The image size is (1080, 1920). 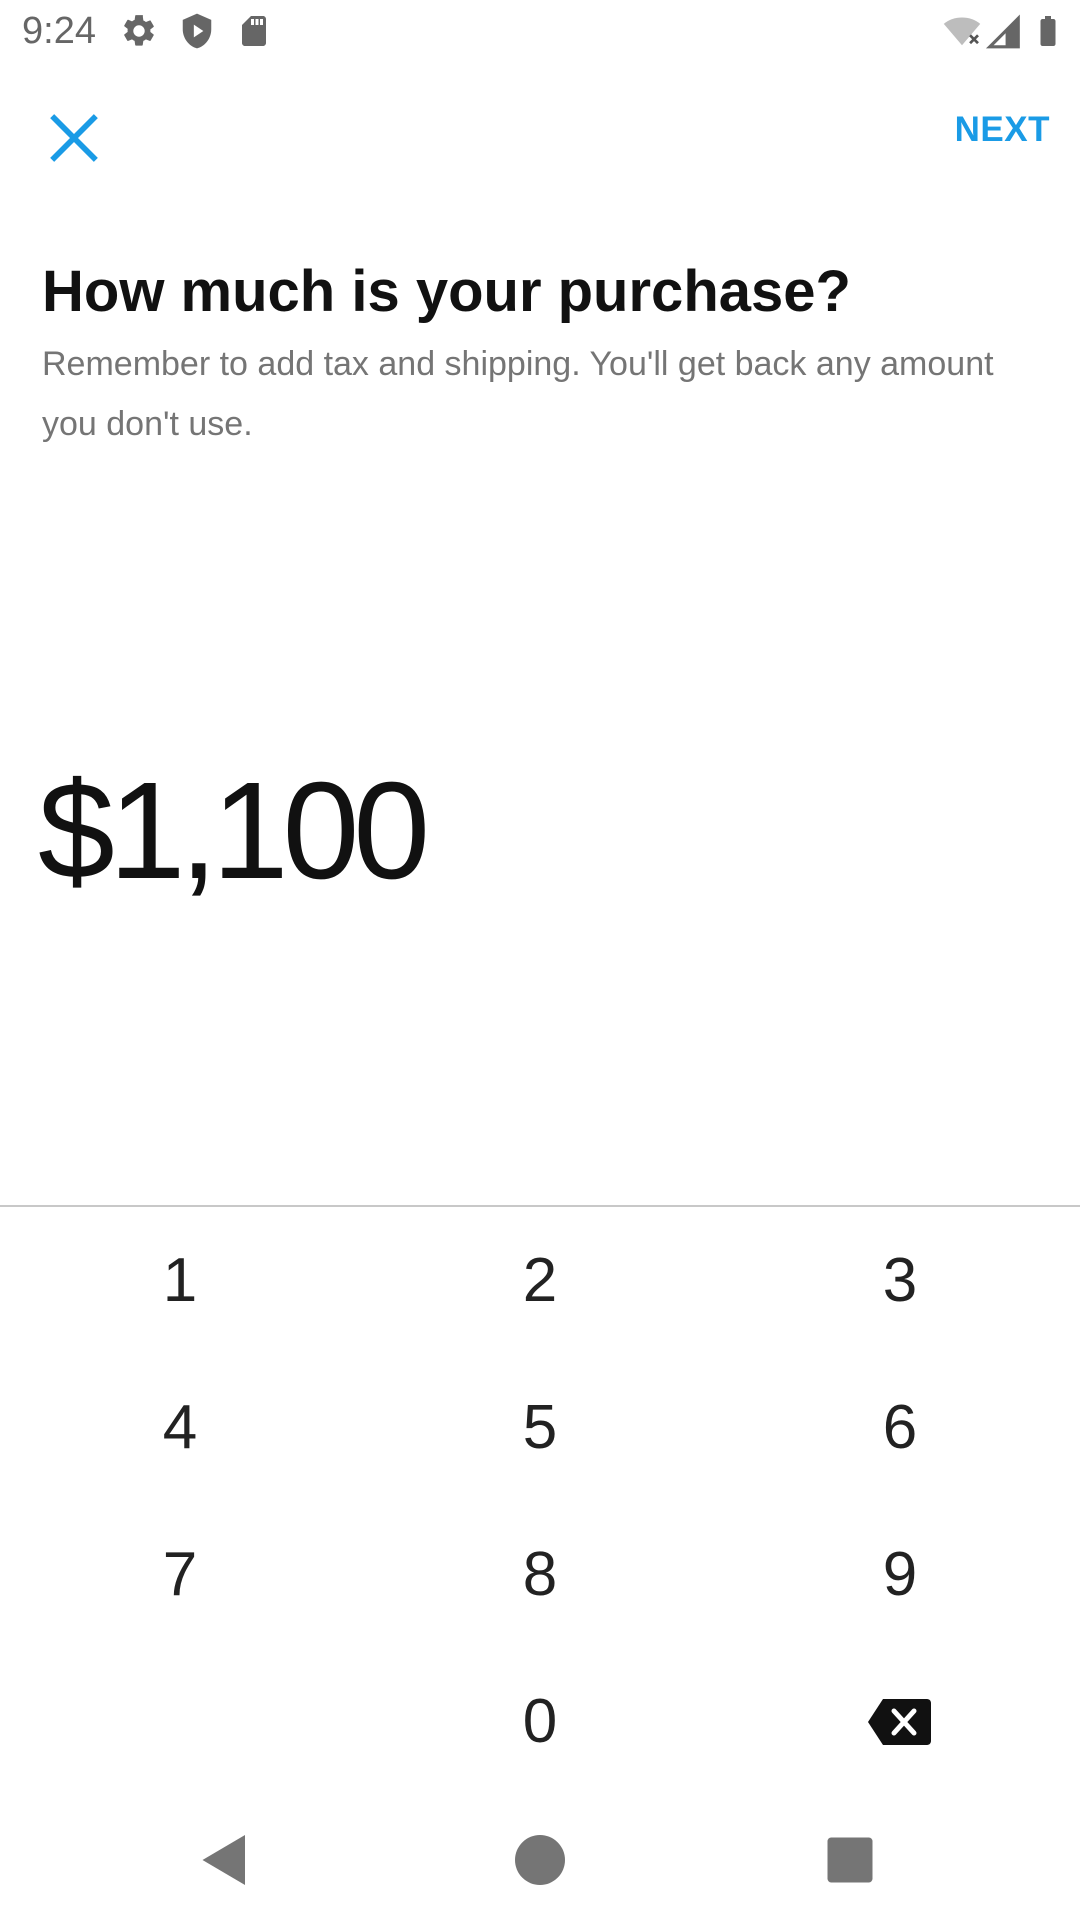 What do you see at coordinates (74, 138) in the screenshot?
I see `close-icon` at bounding box center [74, 138].